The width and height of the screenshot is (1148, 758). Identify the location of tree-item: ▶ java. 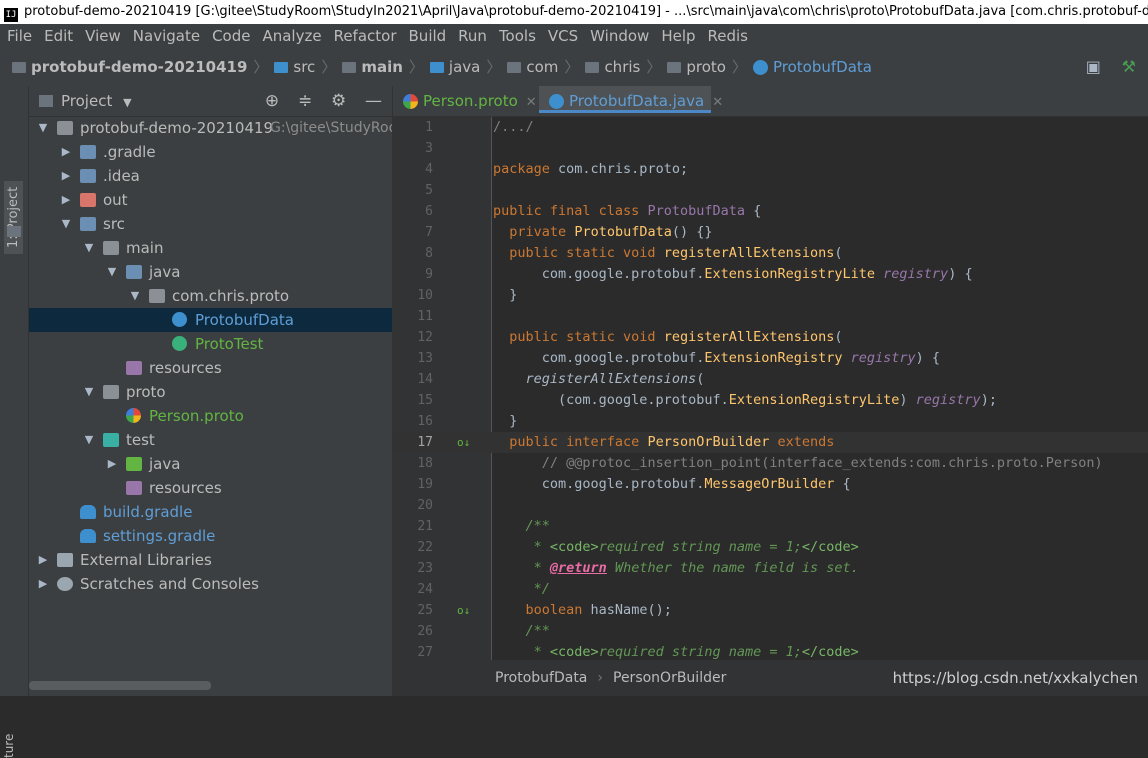
(210, 464).